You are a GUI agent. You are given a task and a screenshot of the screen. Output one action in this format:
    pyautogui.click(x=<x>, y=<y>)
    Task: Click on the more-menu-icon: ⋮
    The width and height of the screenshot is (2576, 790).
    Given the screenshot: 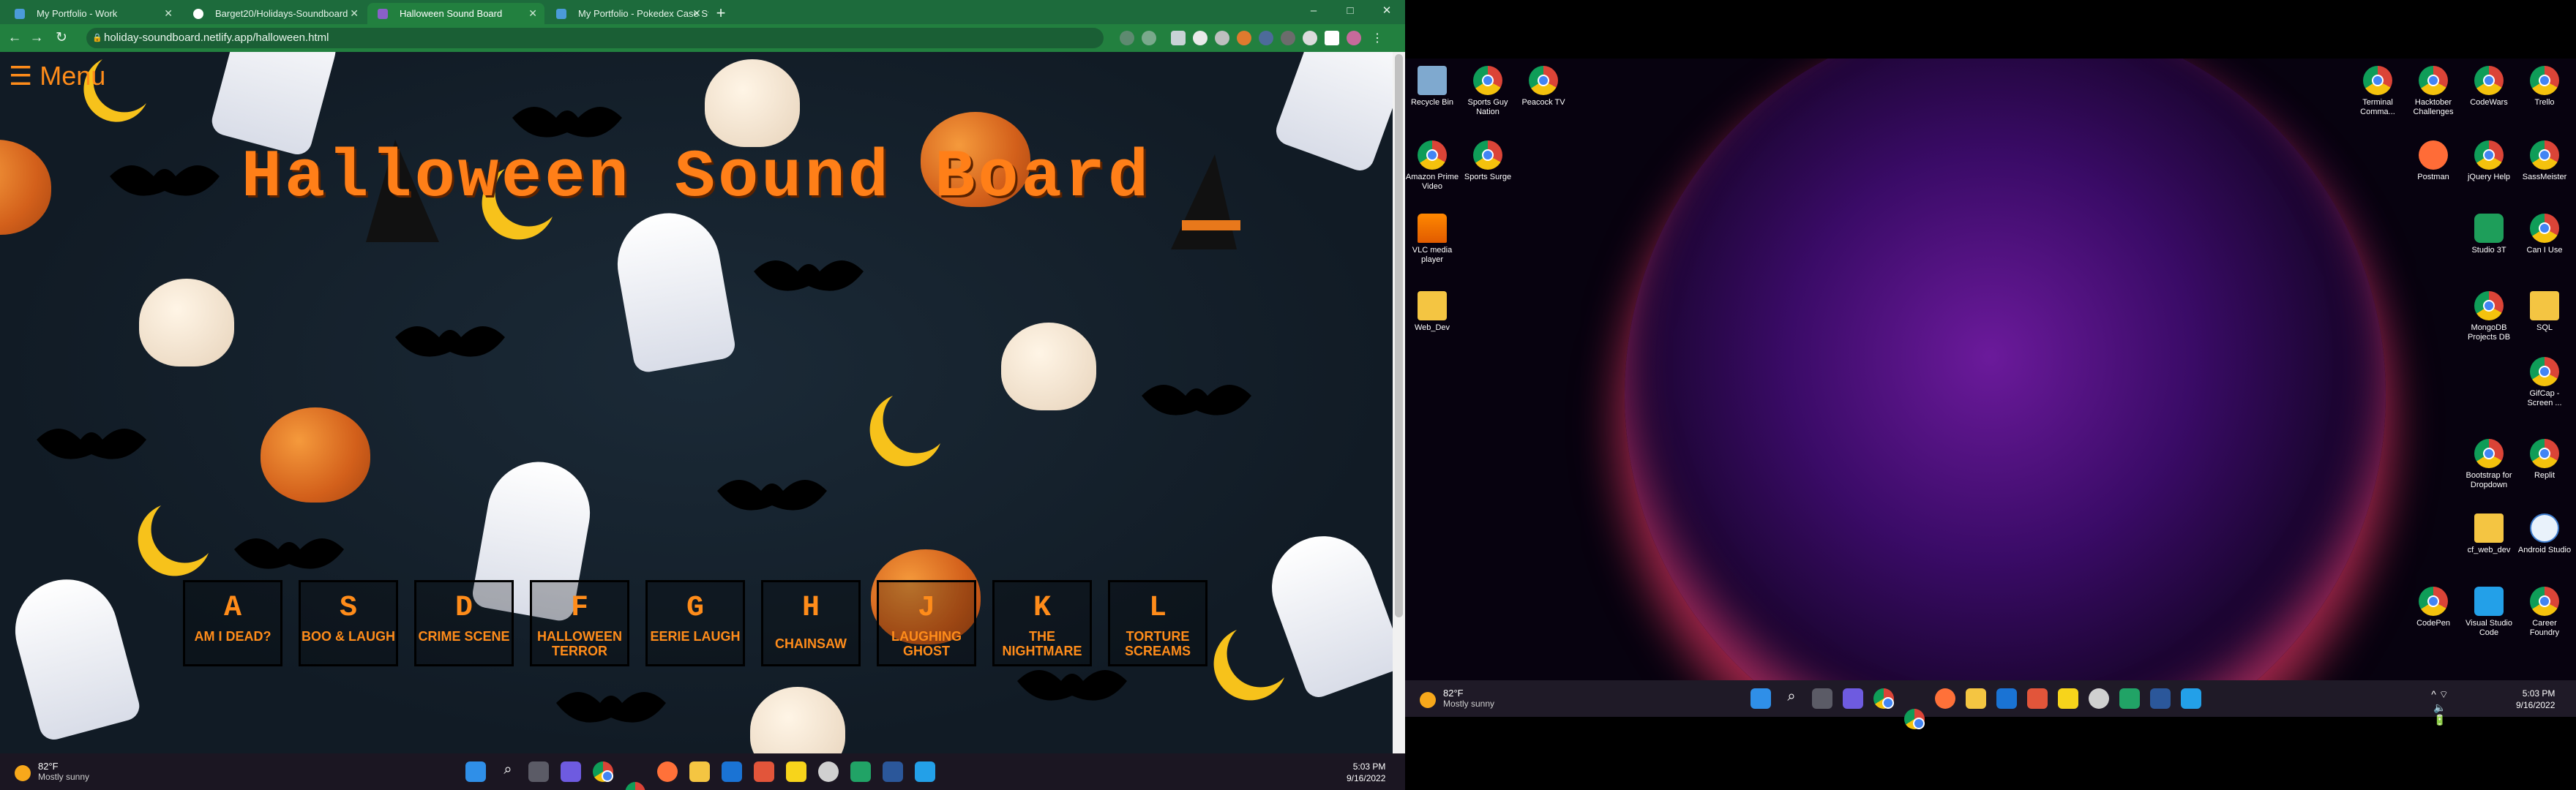 What is the action you would take?
    pyautogui.click(x=1377, y=38)
    